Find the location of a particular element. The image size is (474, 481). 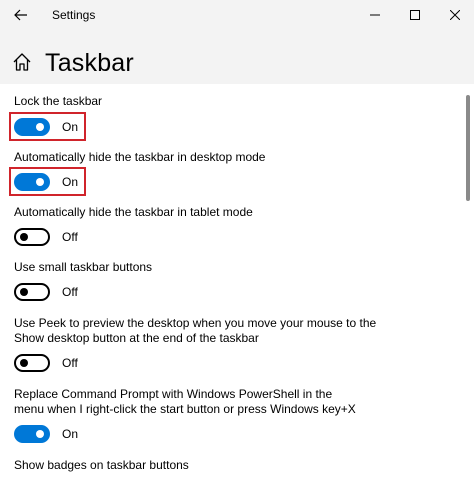

window-title: Settings is located at coordinates (74, 15).